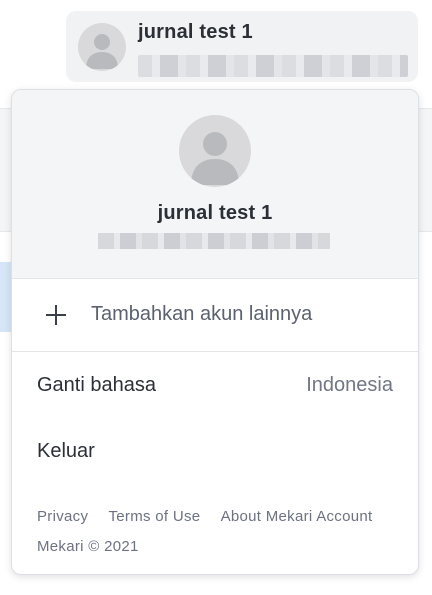 The width and height of the screenshot is (432, 595). I want to click on current-language-value: Indonesia, so click(349, 385).